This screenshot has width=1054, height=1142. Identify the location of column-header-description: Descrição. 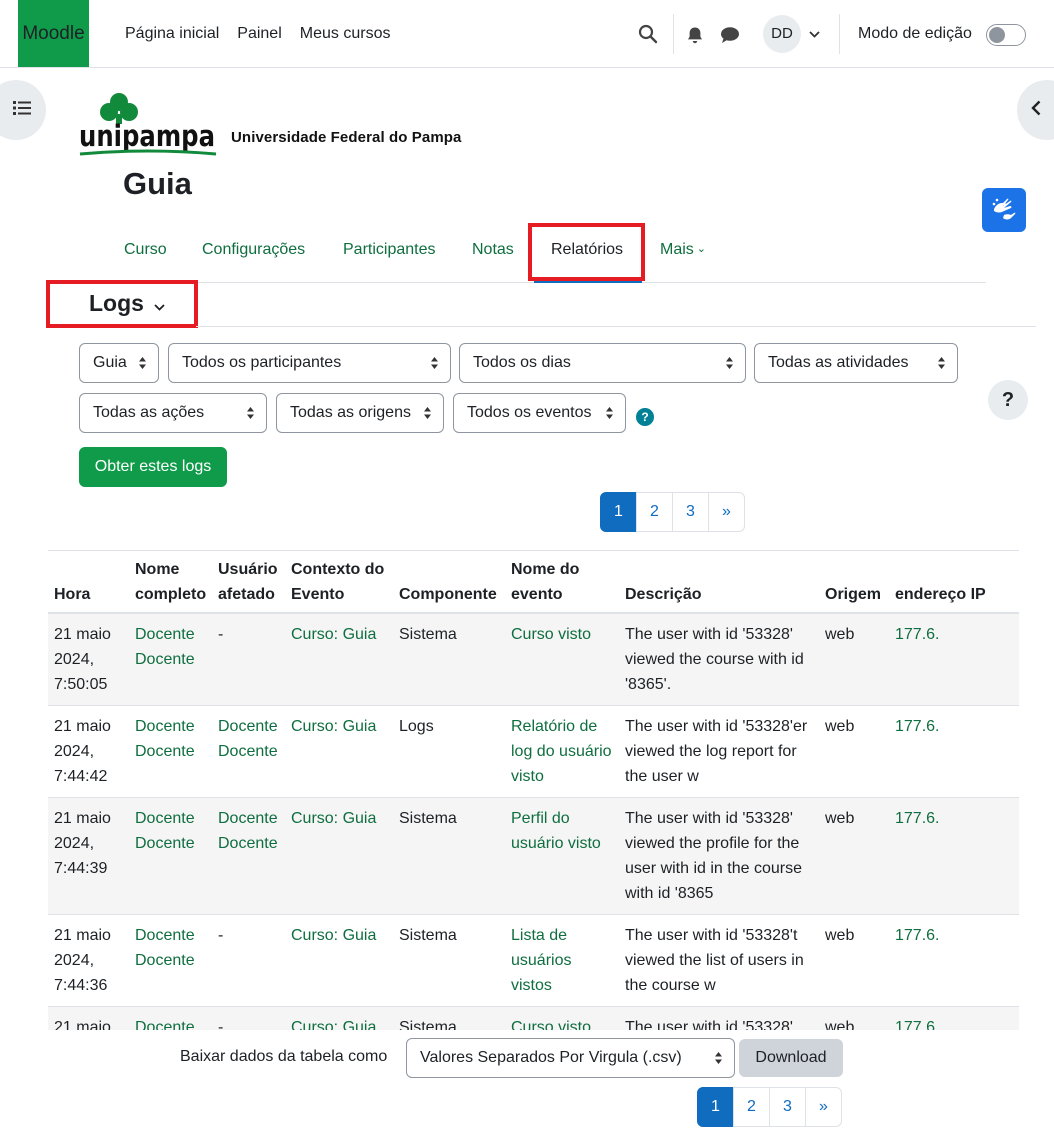
(719, 582).